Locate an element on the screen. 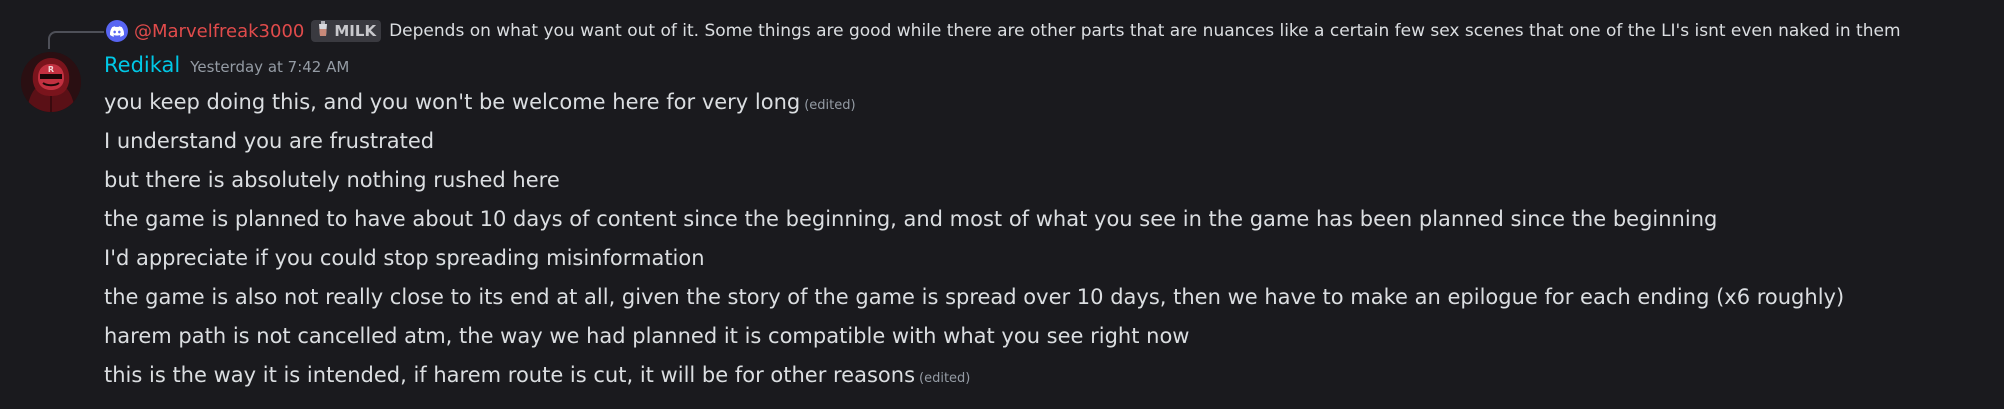  message-header: Redikal Yesterday at 7:42 AM is located at coordinates (226, 65).